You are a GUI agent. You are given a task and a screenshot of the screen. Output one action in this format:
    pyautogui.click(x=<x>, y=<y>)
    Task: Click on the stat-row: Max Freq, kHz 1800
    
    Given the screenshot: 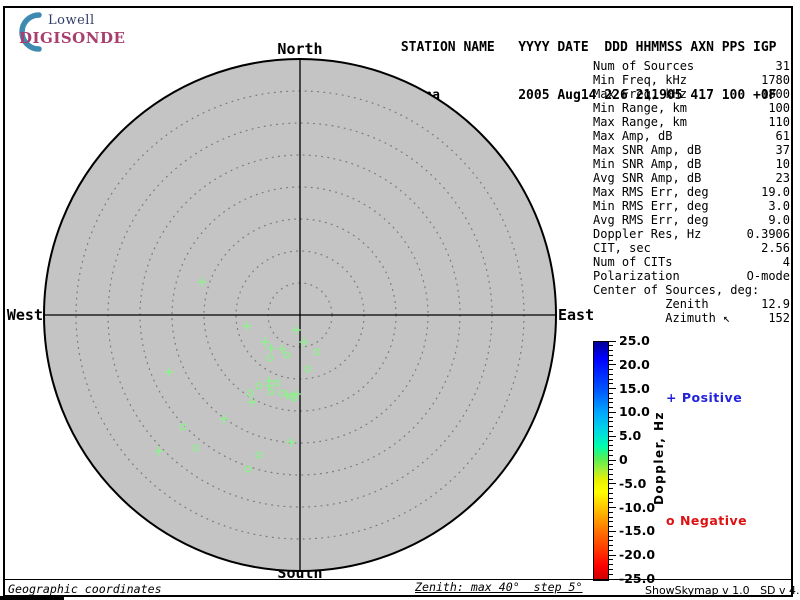 What is the action you would take?
    pyautogui.click(x=691, y=94)
    